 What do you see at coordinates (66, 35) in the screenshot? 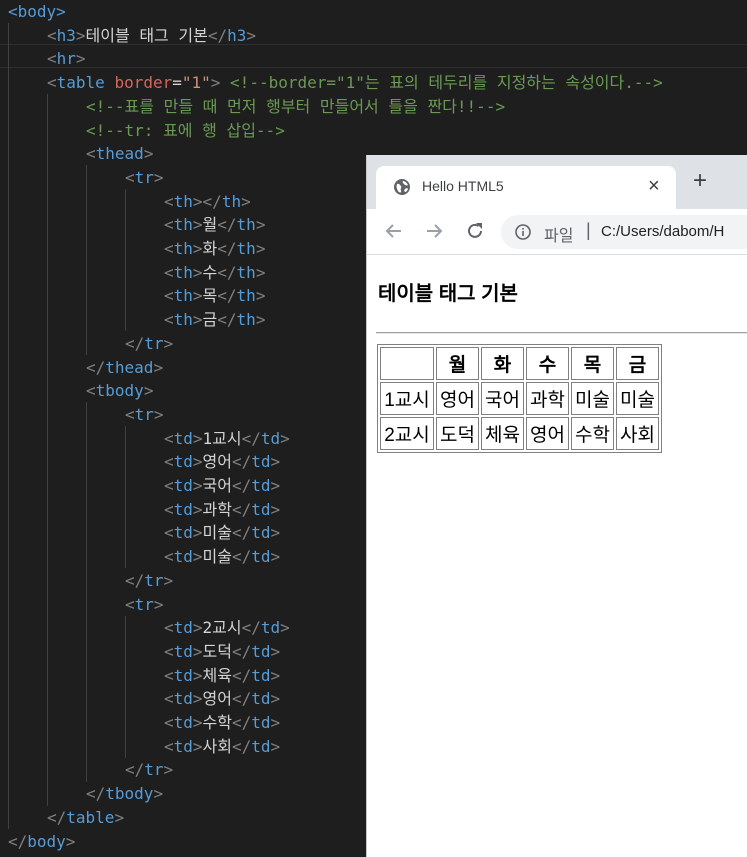
I see `code-token: h3` at bounding box center [66, 35].